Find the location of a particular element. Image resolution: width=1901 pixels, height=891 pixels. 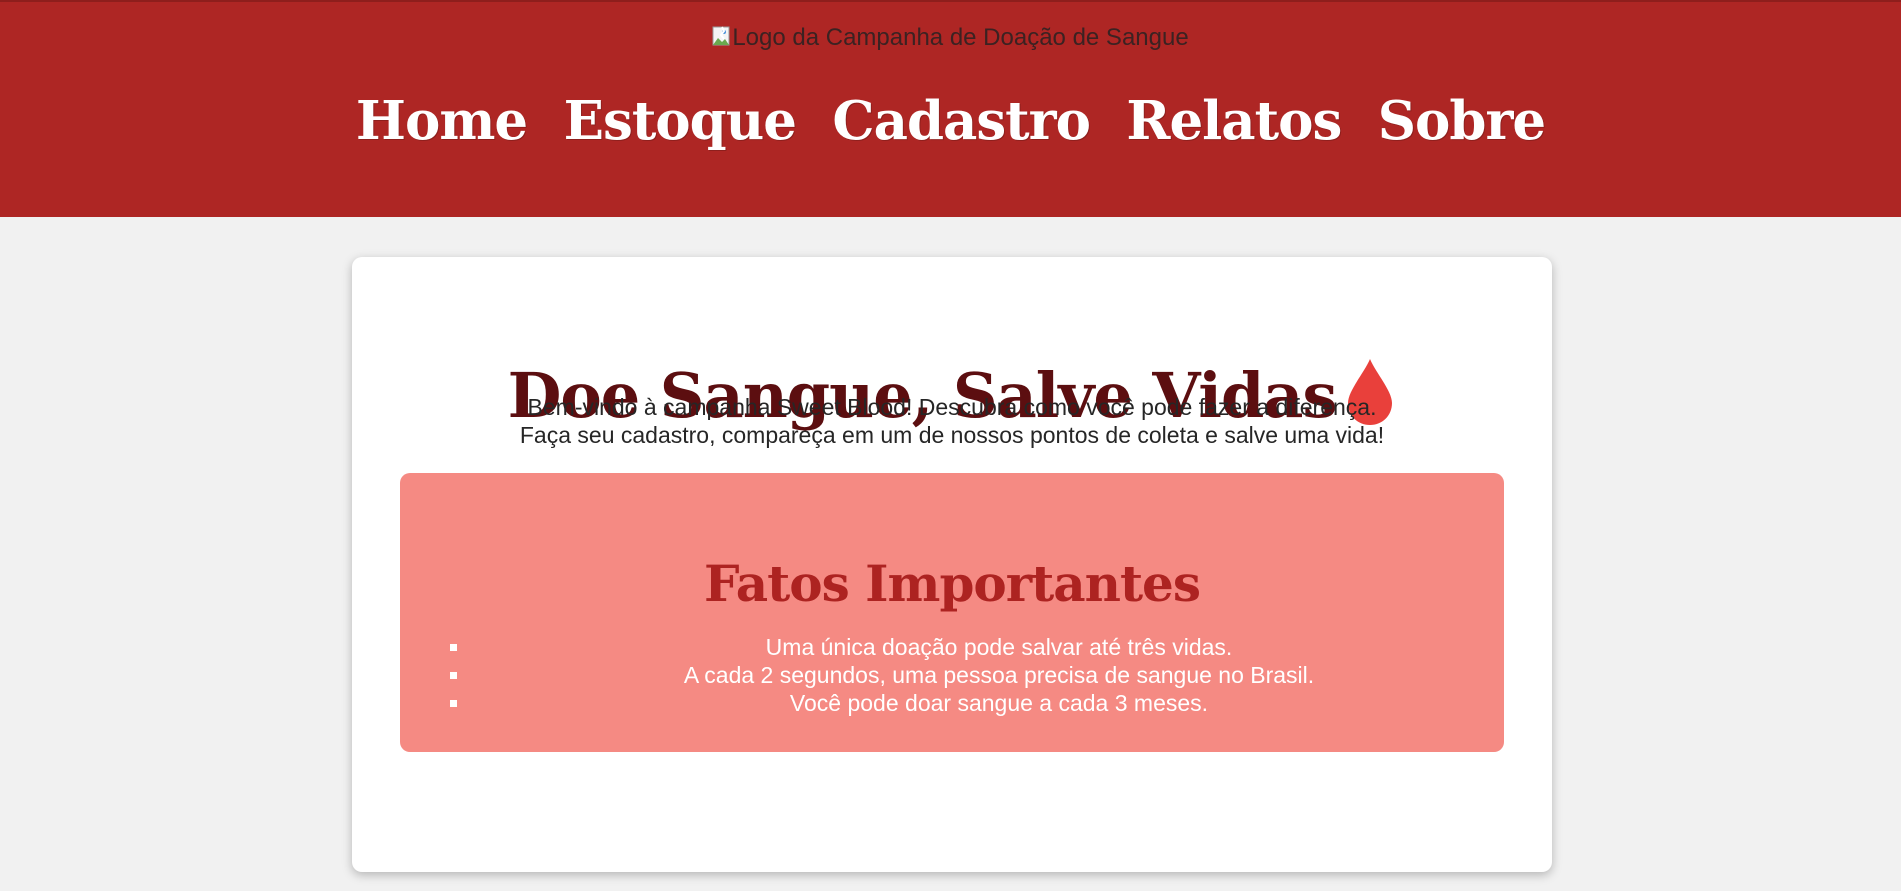

nav-relatos: Relatos is located at coordinates (1234, 121).